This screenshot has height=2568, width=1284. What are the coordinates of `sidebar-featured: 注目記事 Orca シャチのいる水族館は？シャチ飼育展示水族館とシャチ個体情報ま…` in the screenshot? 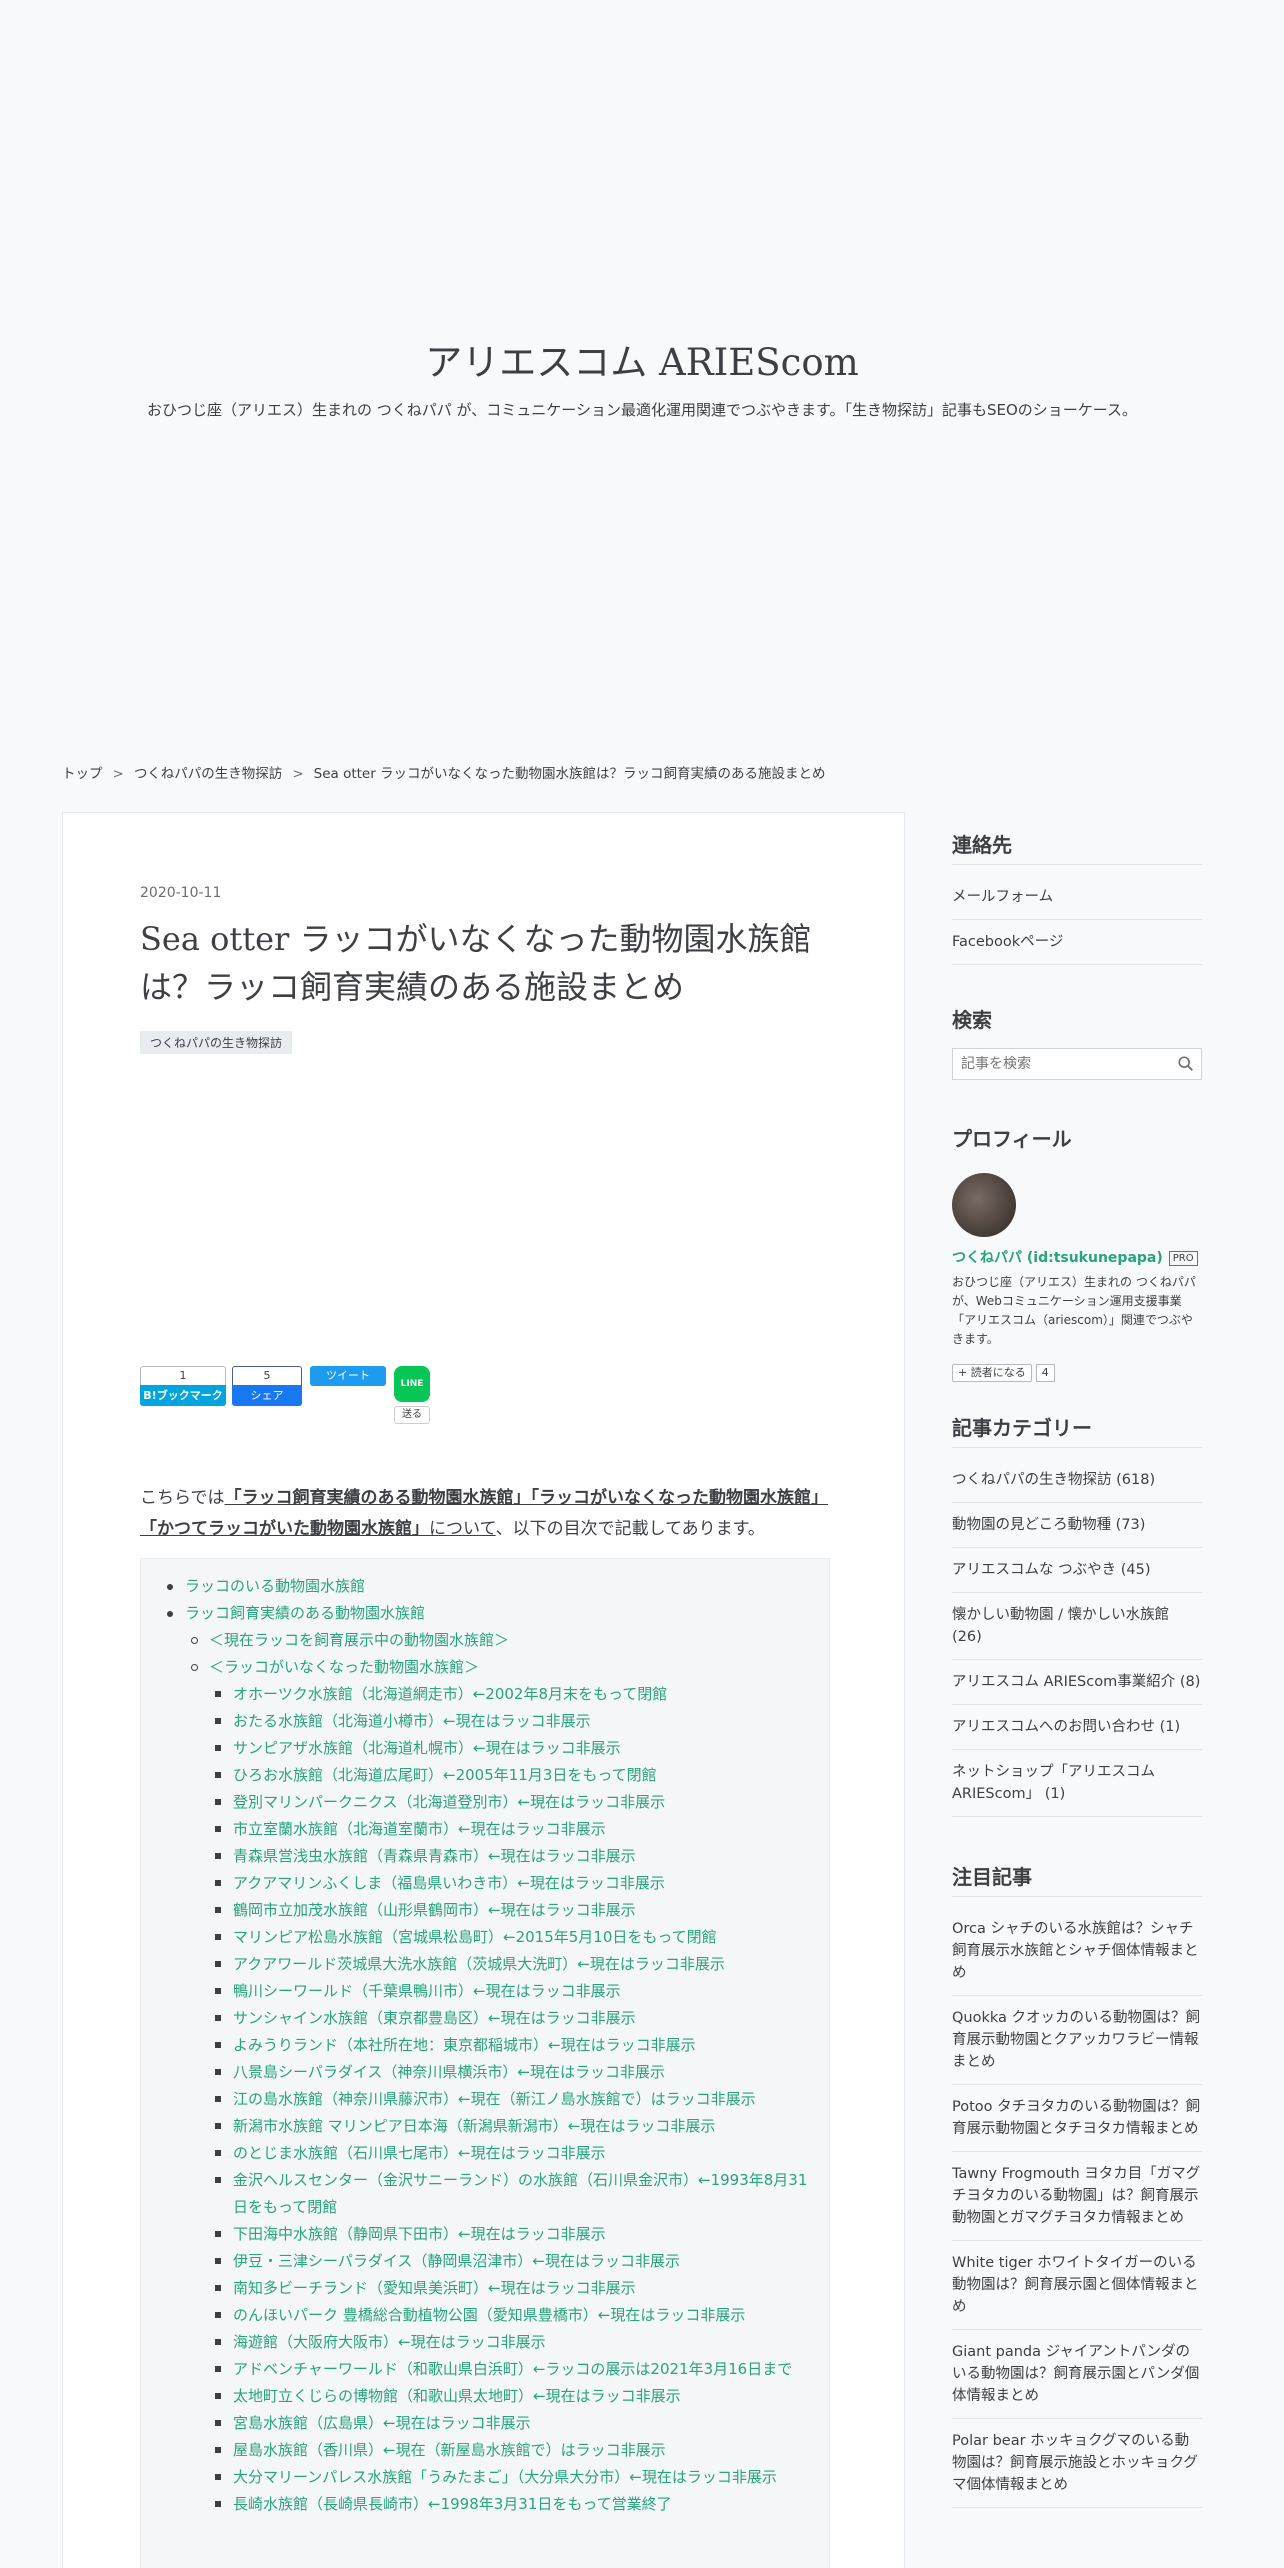 It's located at (1077, 2182).